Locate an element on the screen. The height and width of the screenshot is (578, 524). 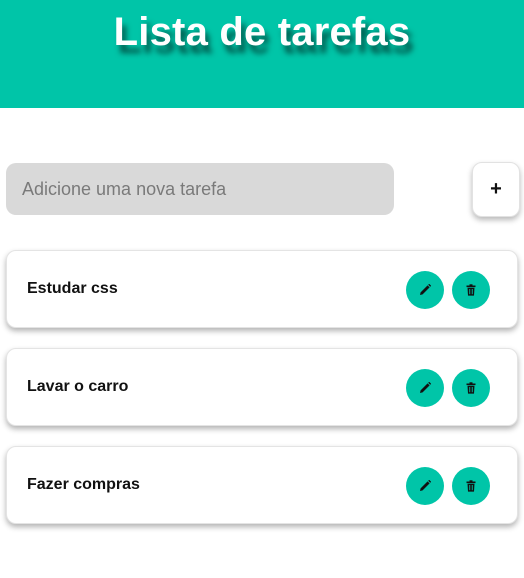
task-label: Fazer compras is located at coordinates (83, 484).